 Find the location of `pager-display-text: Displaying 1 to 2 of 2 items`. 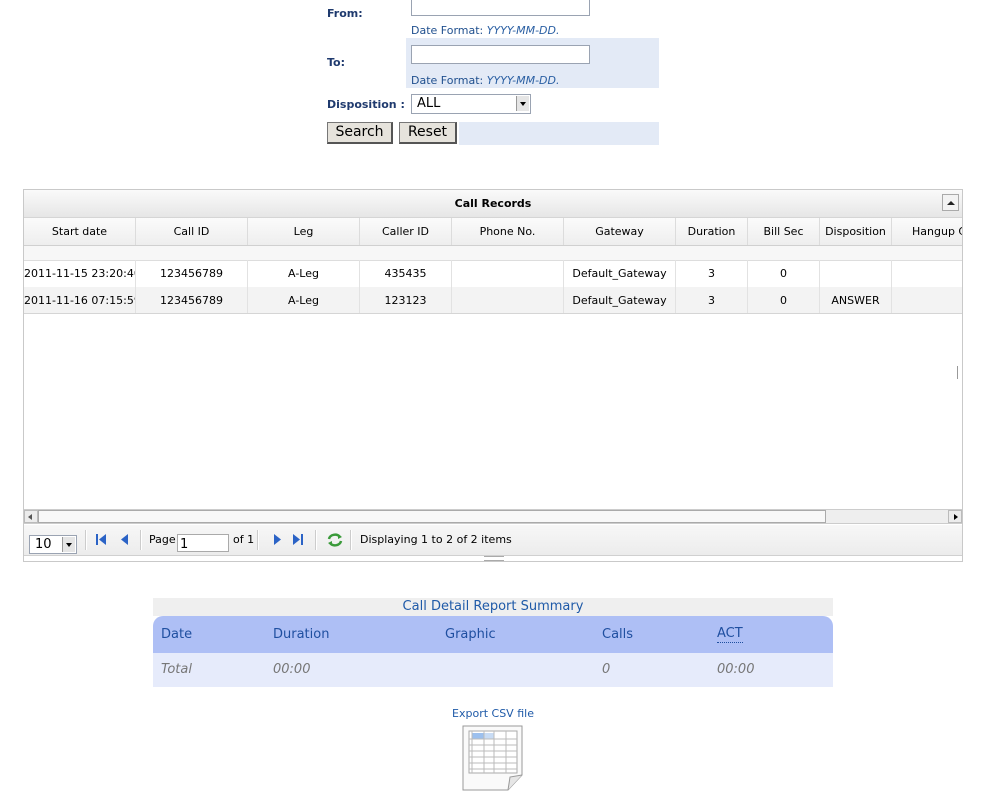

pager-display-text: Displaying 1 to 2 of 2 items is located at coordinates (436, 539).